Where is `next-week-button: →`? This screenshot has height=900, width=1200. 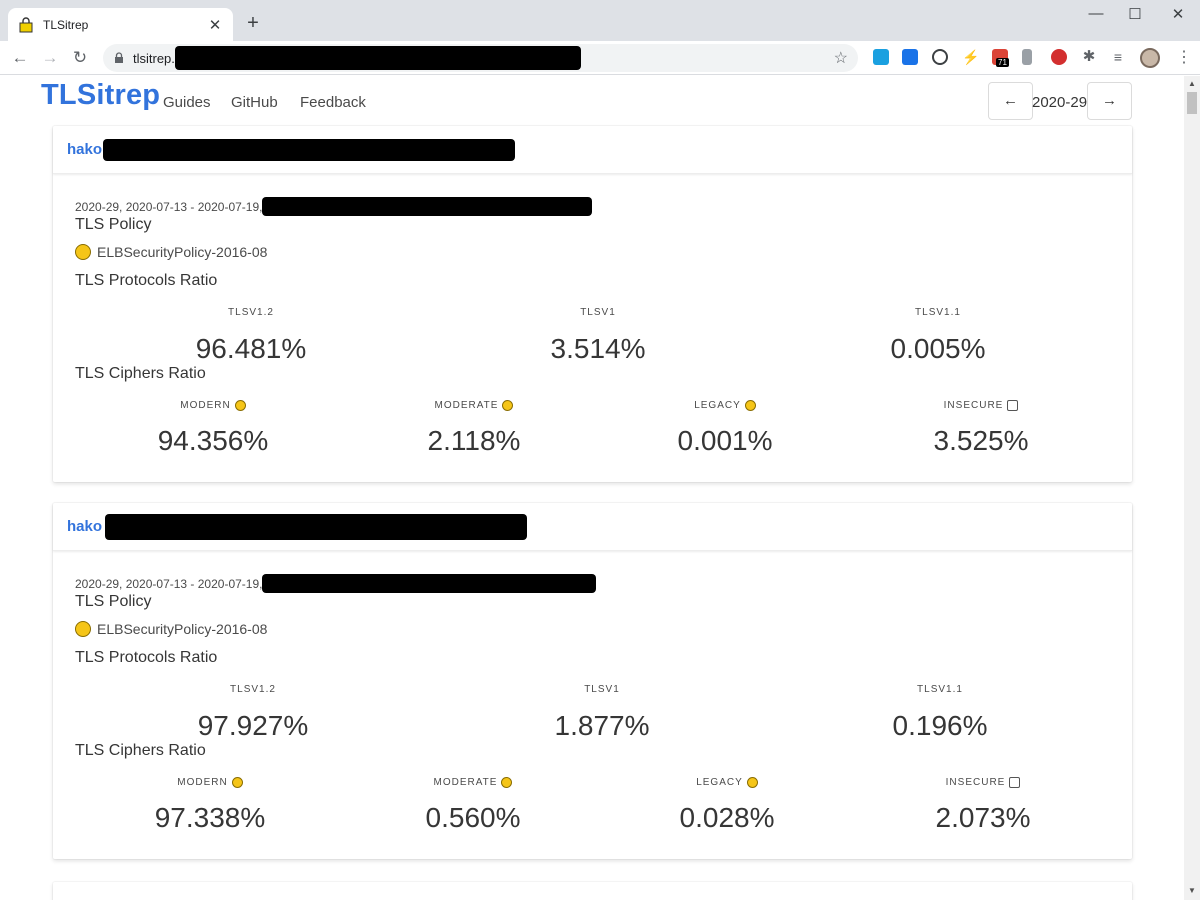
next-week-button: → is located at coordinates (1109, 101).